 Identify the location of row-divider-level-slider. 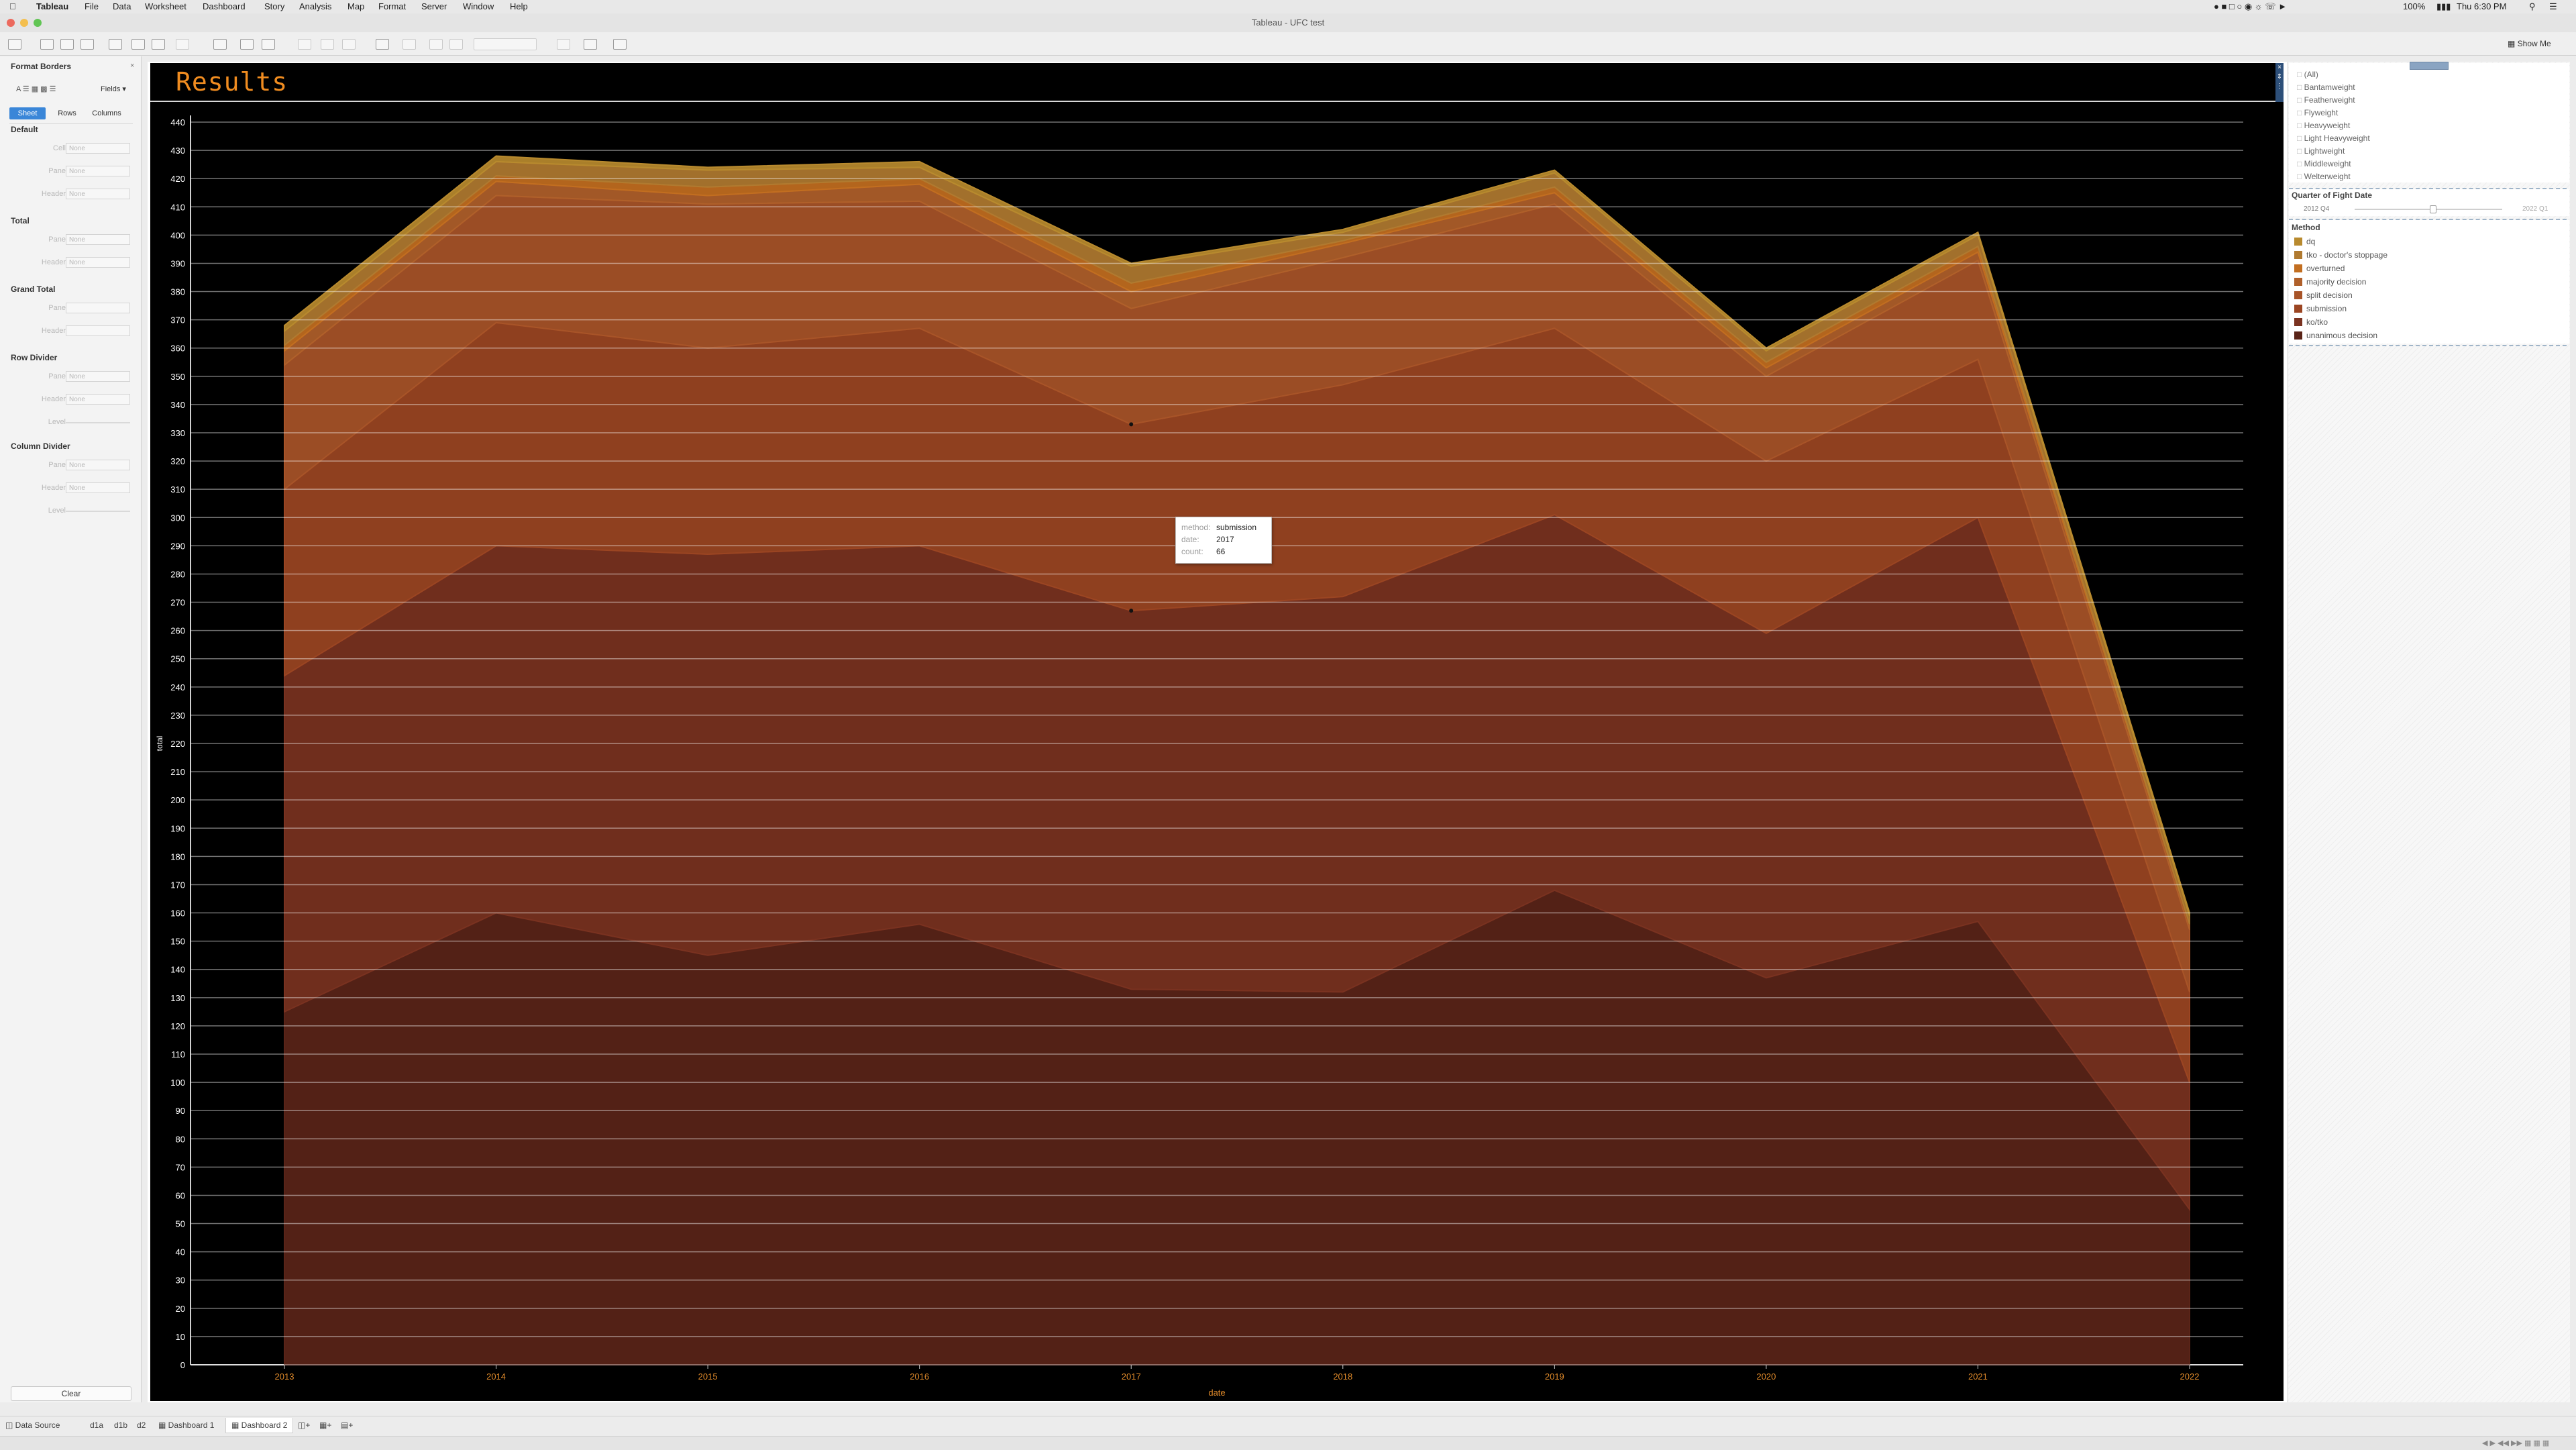
(98, 422).